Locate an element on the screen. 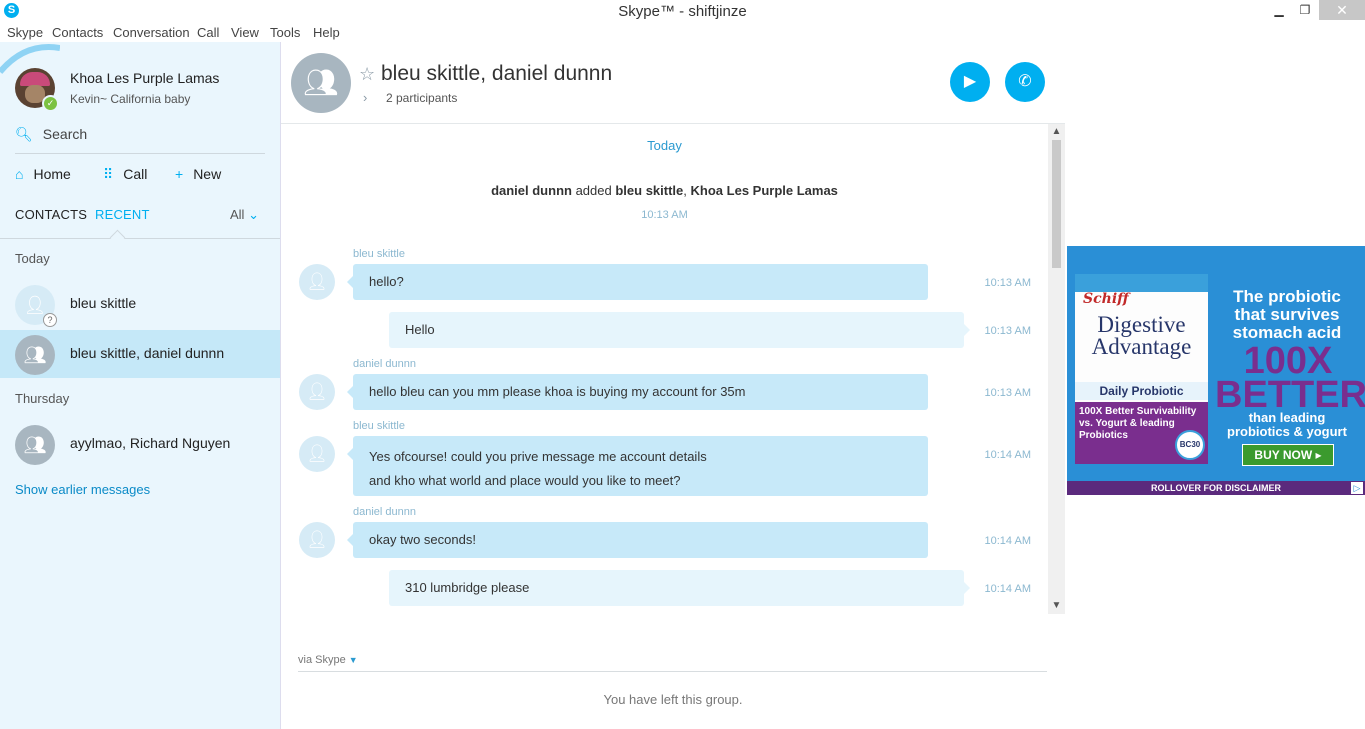 The height and width of the screenshot is (729, 1365). ad-headline: The probiotic that survives stomach acid is located at coordinates (1287, 314).